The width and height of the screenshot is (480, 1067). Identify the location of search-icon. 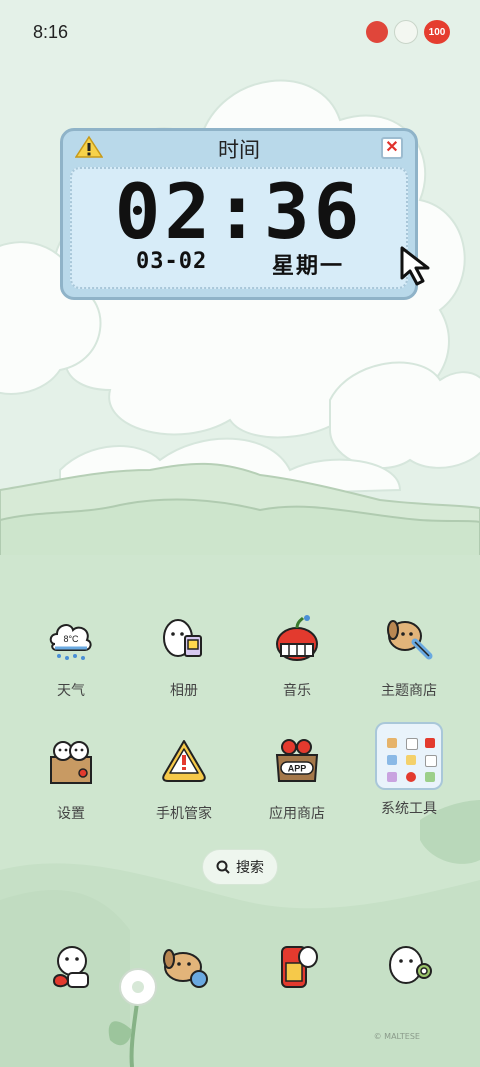
(223, 867).